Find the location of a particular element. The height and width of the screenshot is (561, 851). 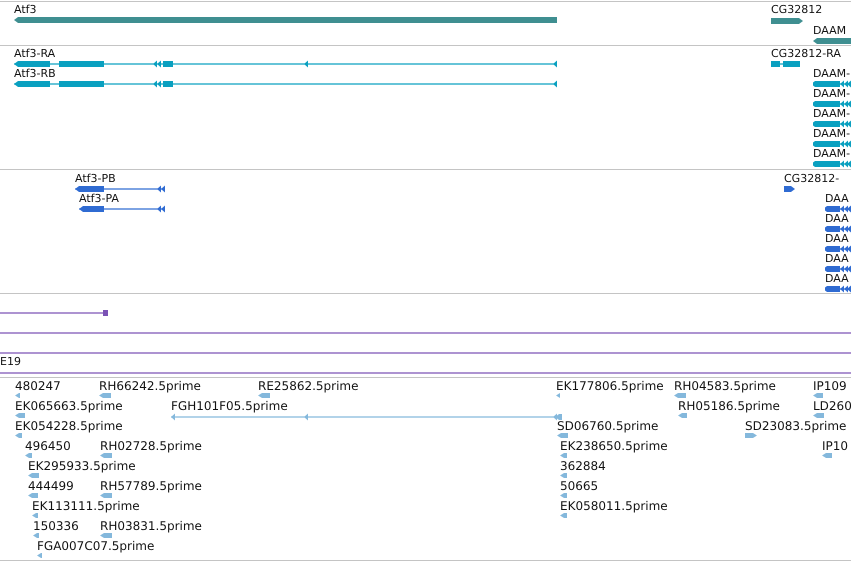

feature-label: RH02728.5prime is located at coordinates (151, 446).